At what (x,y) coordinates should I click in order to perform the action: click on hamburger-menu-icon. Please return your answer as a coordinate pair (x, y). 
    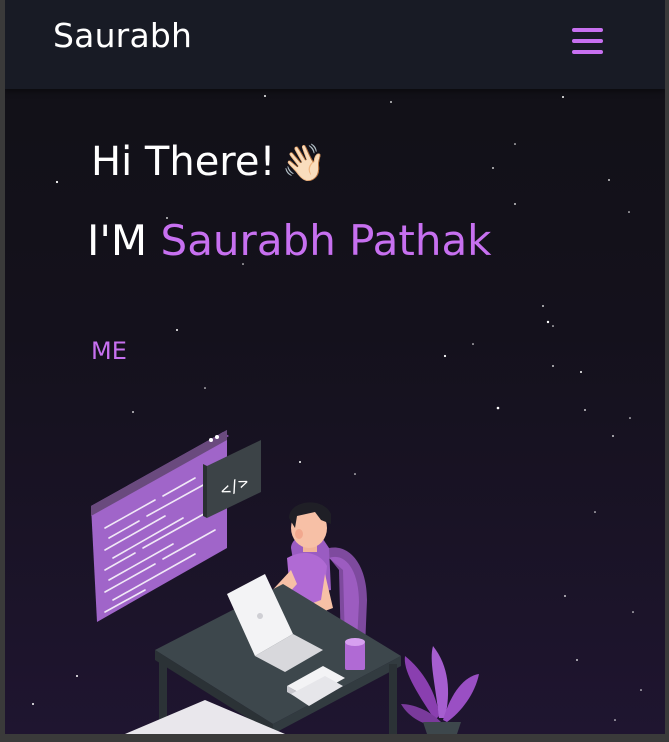
    Looking at the image, I should click on (587, 41).